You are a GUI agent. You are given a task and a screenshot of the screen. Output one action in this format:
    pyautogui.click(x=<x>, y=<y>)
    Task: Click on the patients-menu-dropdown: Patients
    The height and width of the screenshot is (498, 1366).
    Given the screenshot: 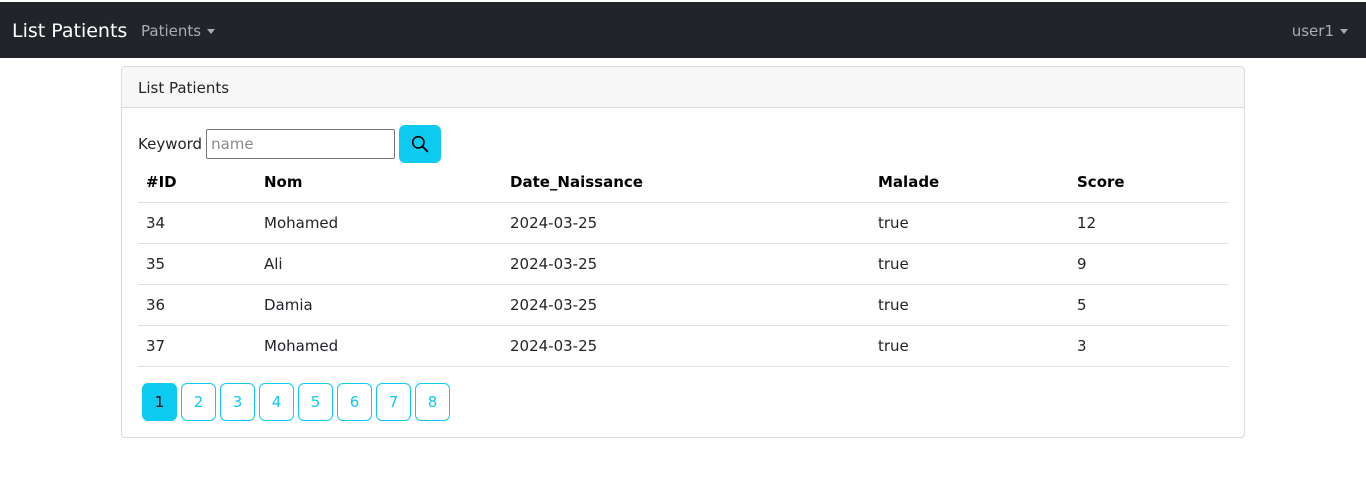 What is the action you would take?
    pyautogui.click(x=178, y=31)
    